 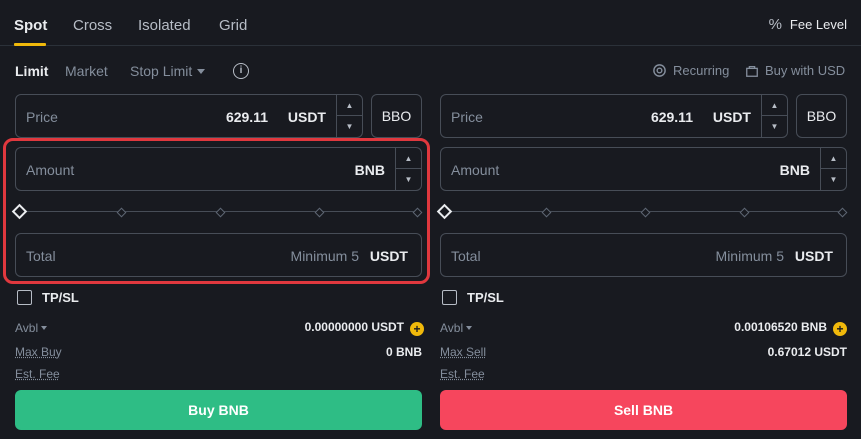 What do you see at coordinates (466, 256) in the screenshot?
I see `sell-total-label: Total` at bounding box center [466, 256].